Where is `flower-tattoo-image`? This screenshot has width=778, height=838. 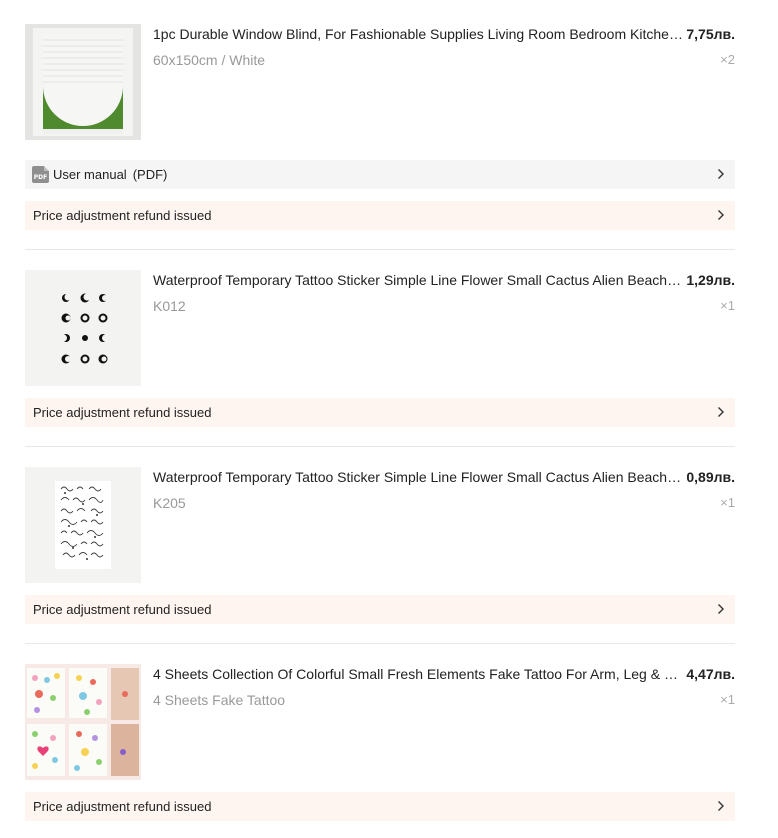 flower-tattoo-image is located at coordinates (83, 525).